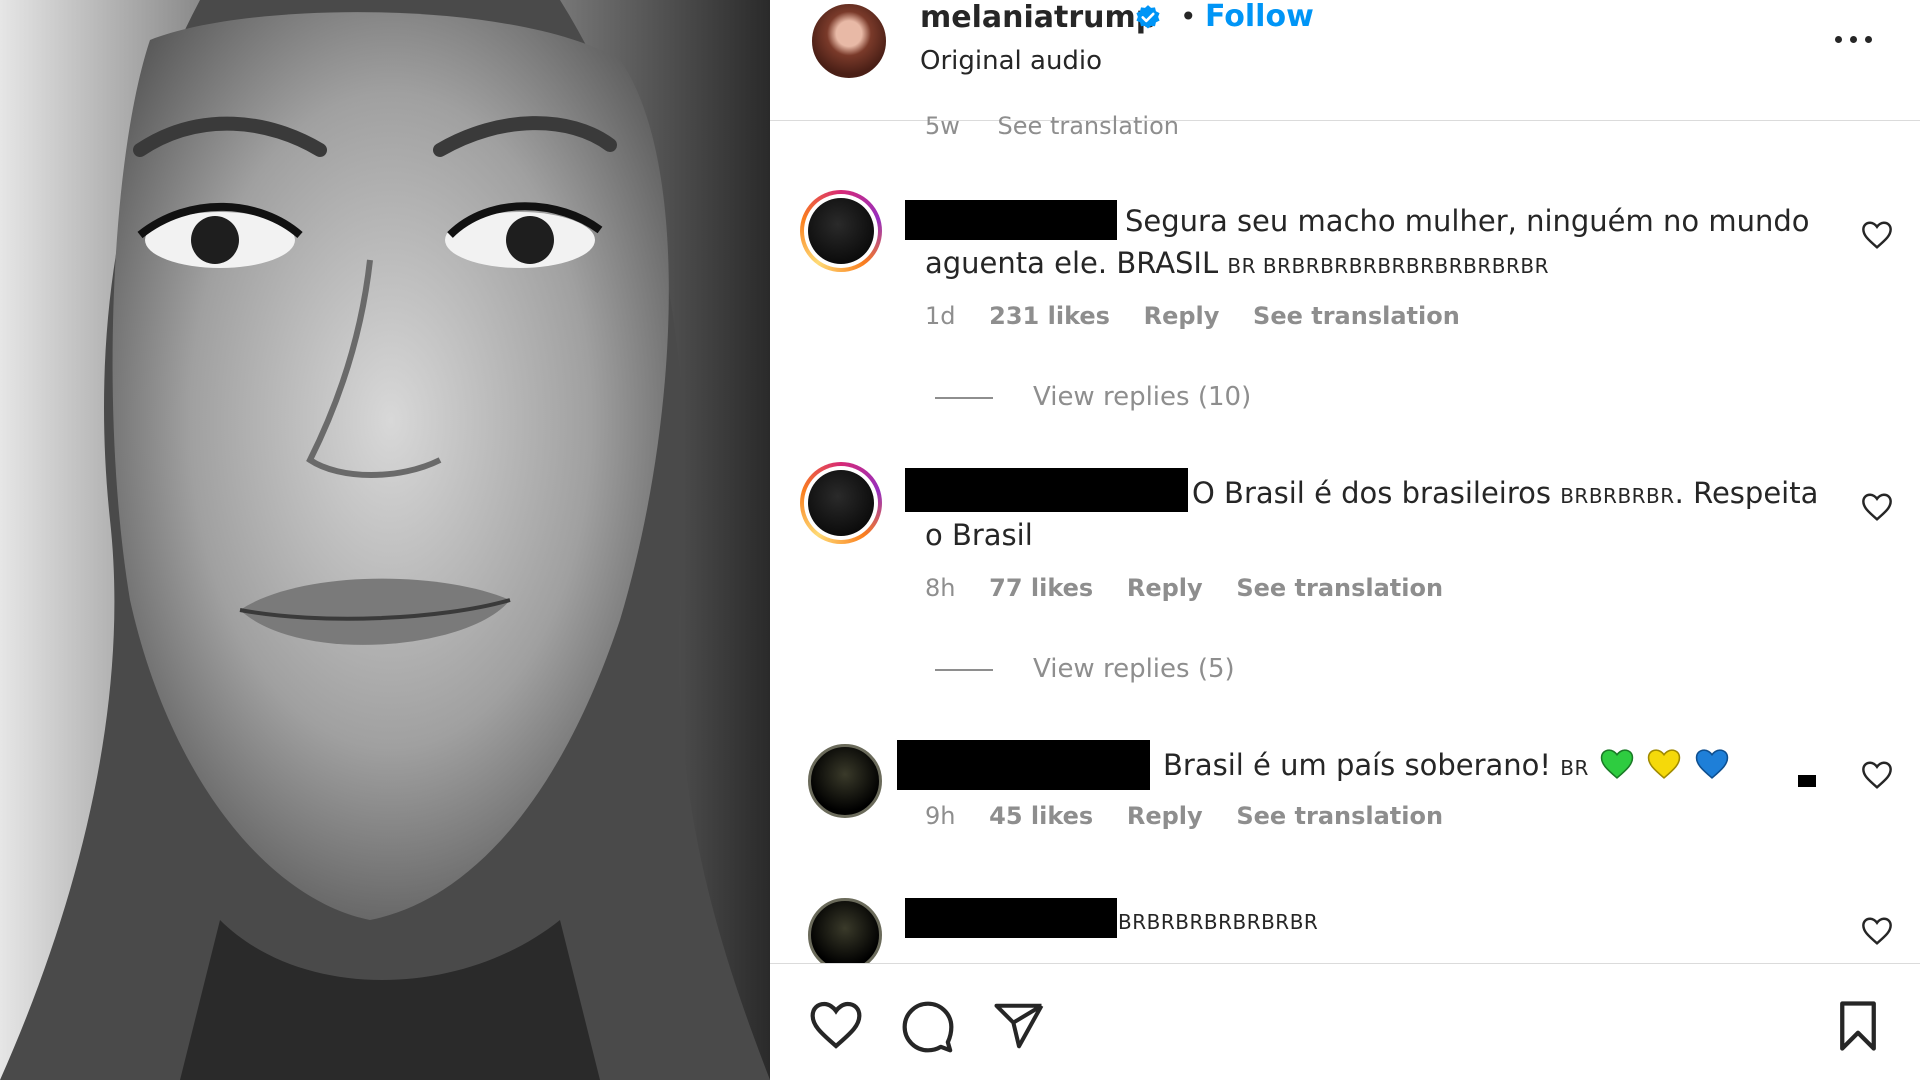 This screenshot has height=1081, width=1920. What do you see at coordinates (1148, 17) in the screenshot?
I see `verified-badge-icon` at bounding box center [1148, 17].